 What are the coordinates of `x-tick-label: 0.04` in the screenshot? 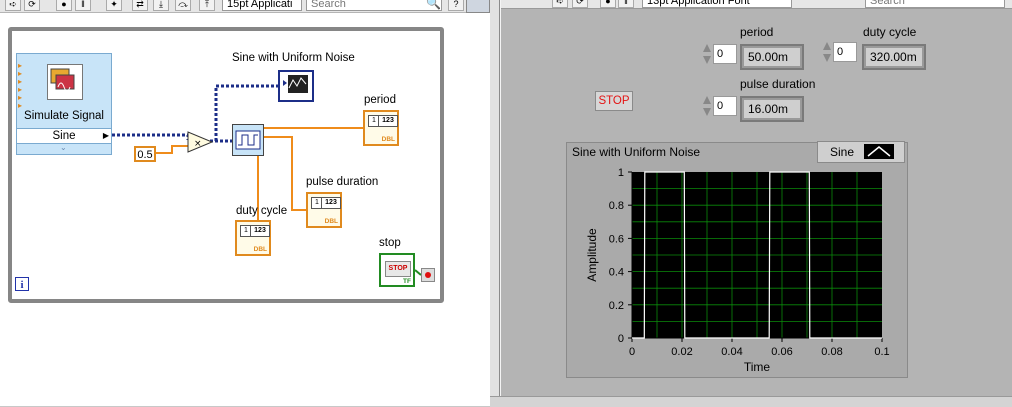 It's located at (731, 352).